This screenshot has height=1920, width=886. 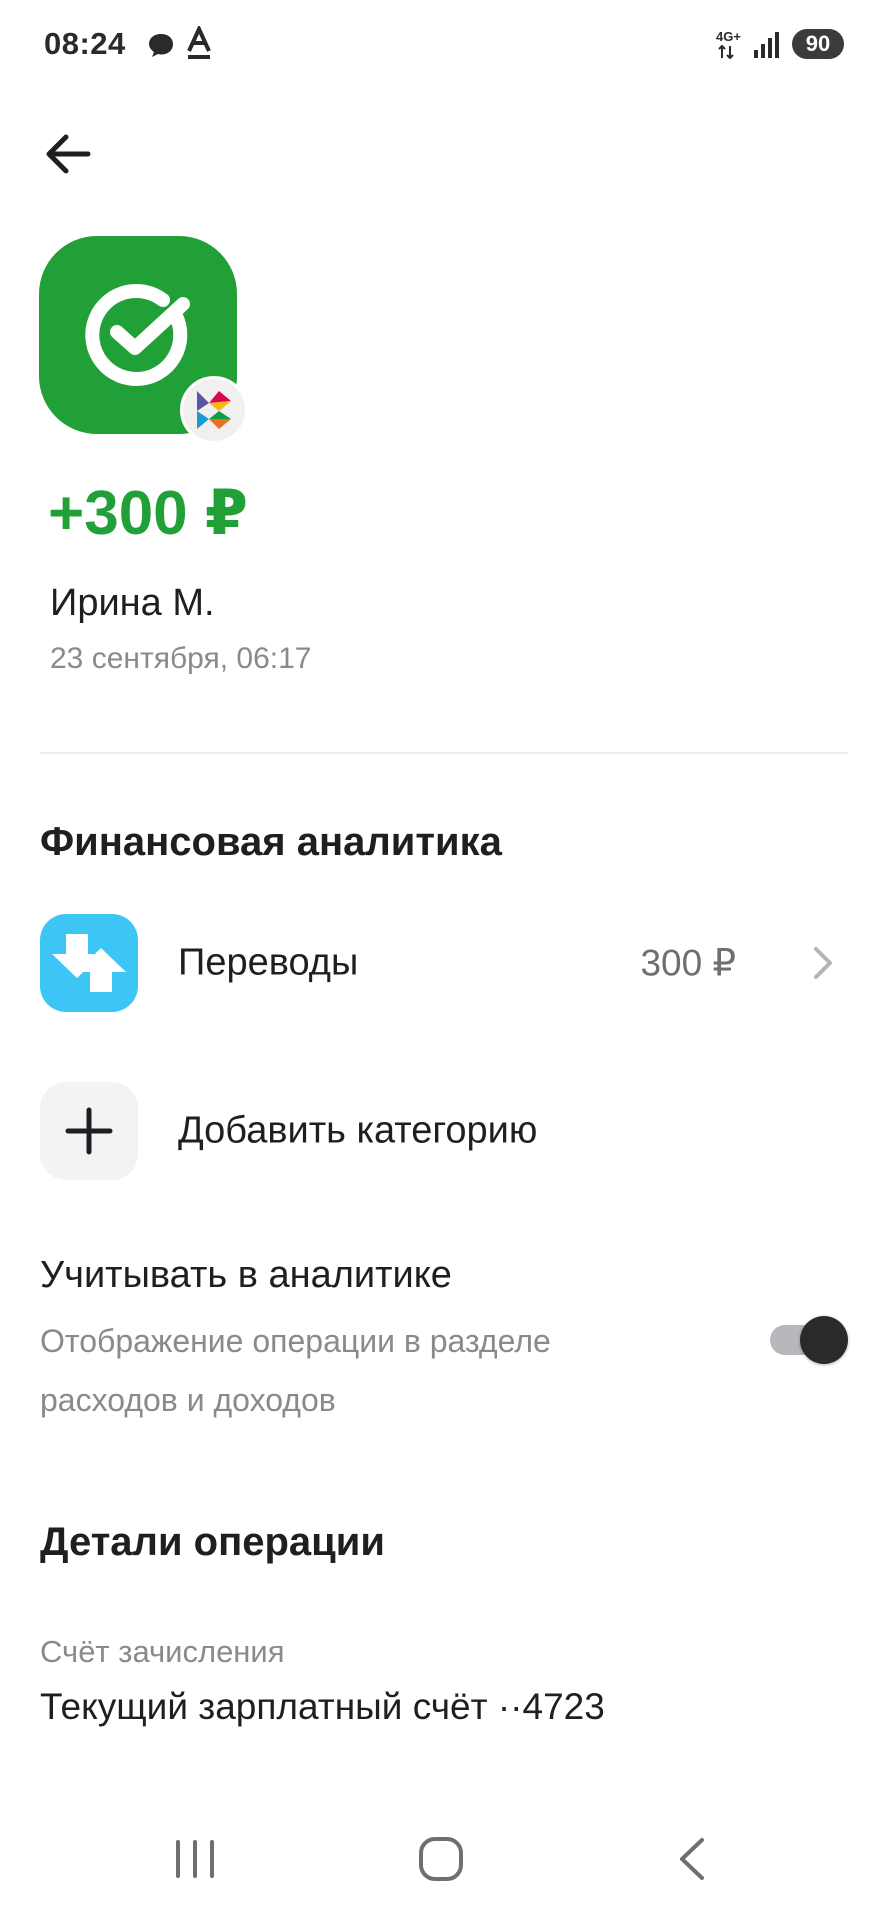 What do you see at coordinates (89, 963) in the screenshot?
I see `transfer-arrows-icon` at bounding box center [89, 963].